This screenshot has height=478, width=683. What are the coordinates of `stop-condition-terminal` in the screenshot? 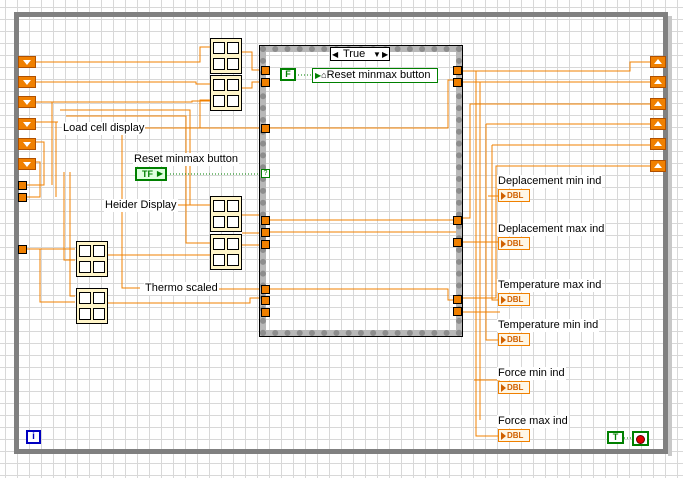 It's located at (640, 438).